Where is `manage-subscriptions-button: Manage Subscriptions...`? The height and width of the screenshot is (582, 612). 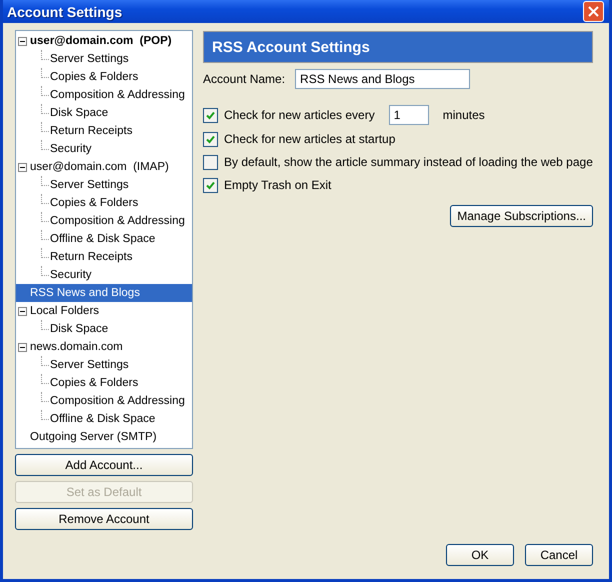
manage-subscriptions-button: Manage Subscriptions... is located at coordinates (521, 216).